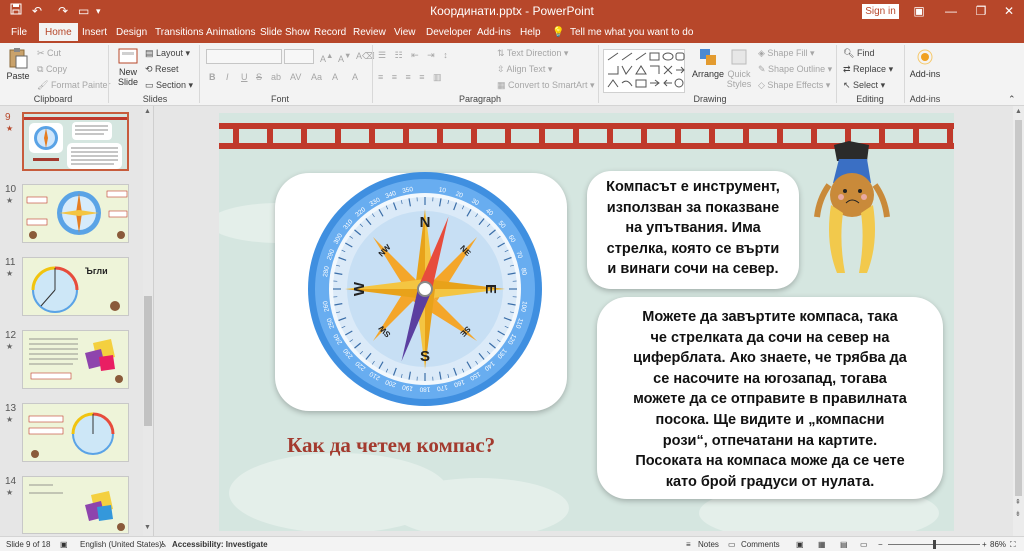 The image size is (1024, 551). I want to click on tab-view: View, so click(405, 33).